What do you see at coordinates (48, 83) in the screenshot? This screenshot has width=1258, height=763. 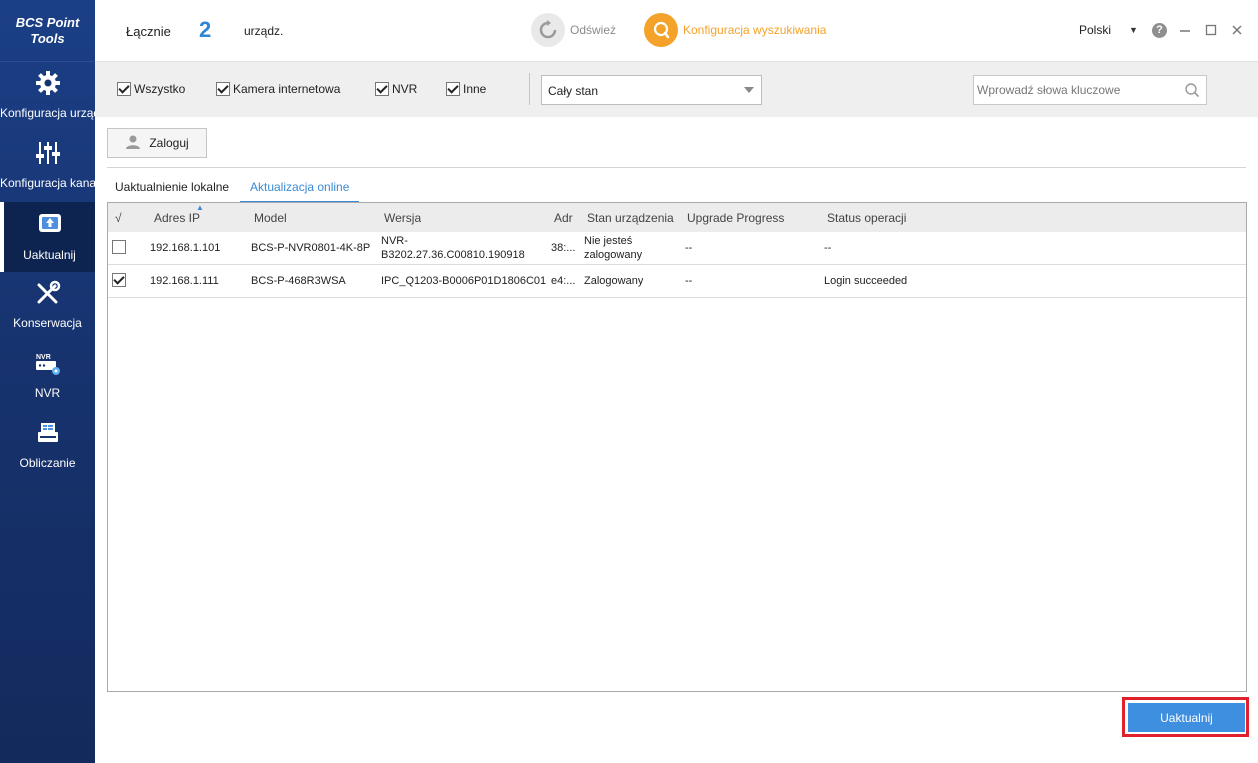 I see `gear-icon` at bounding box center [48, 83].